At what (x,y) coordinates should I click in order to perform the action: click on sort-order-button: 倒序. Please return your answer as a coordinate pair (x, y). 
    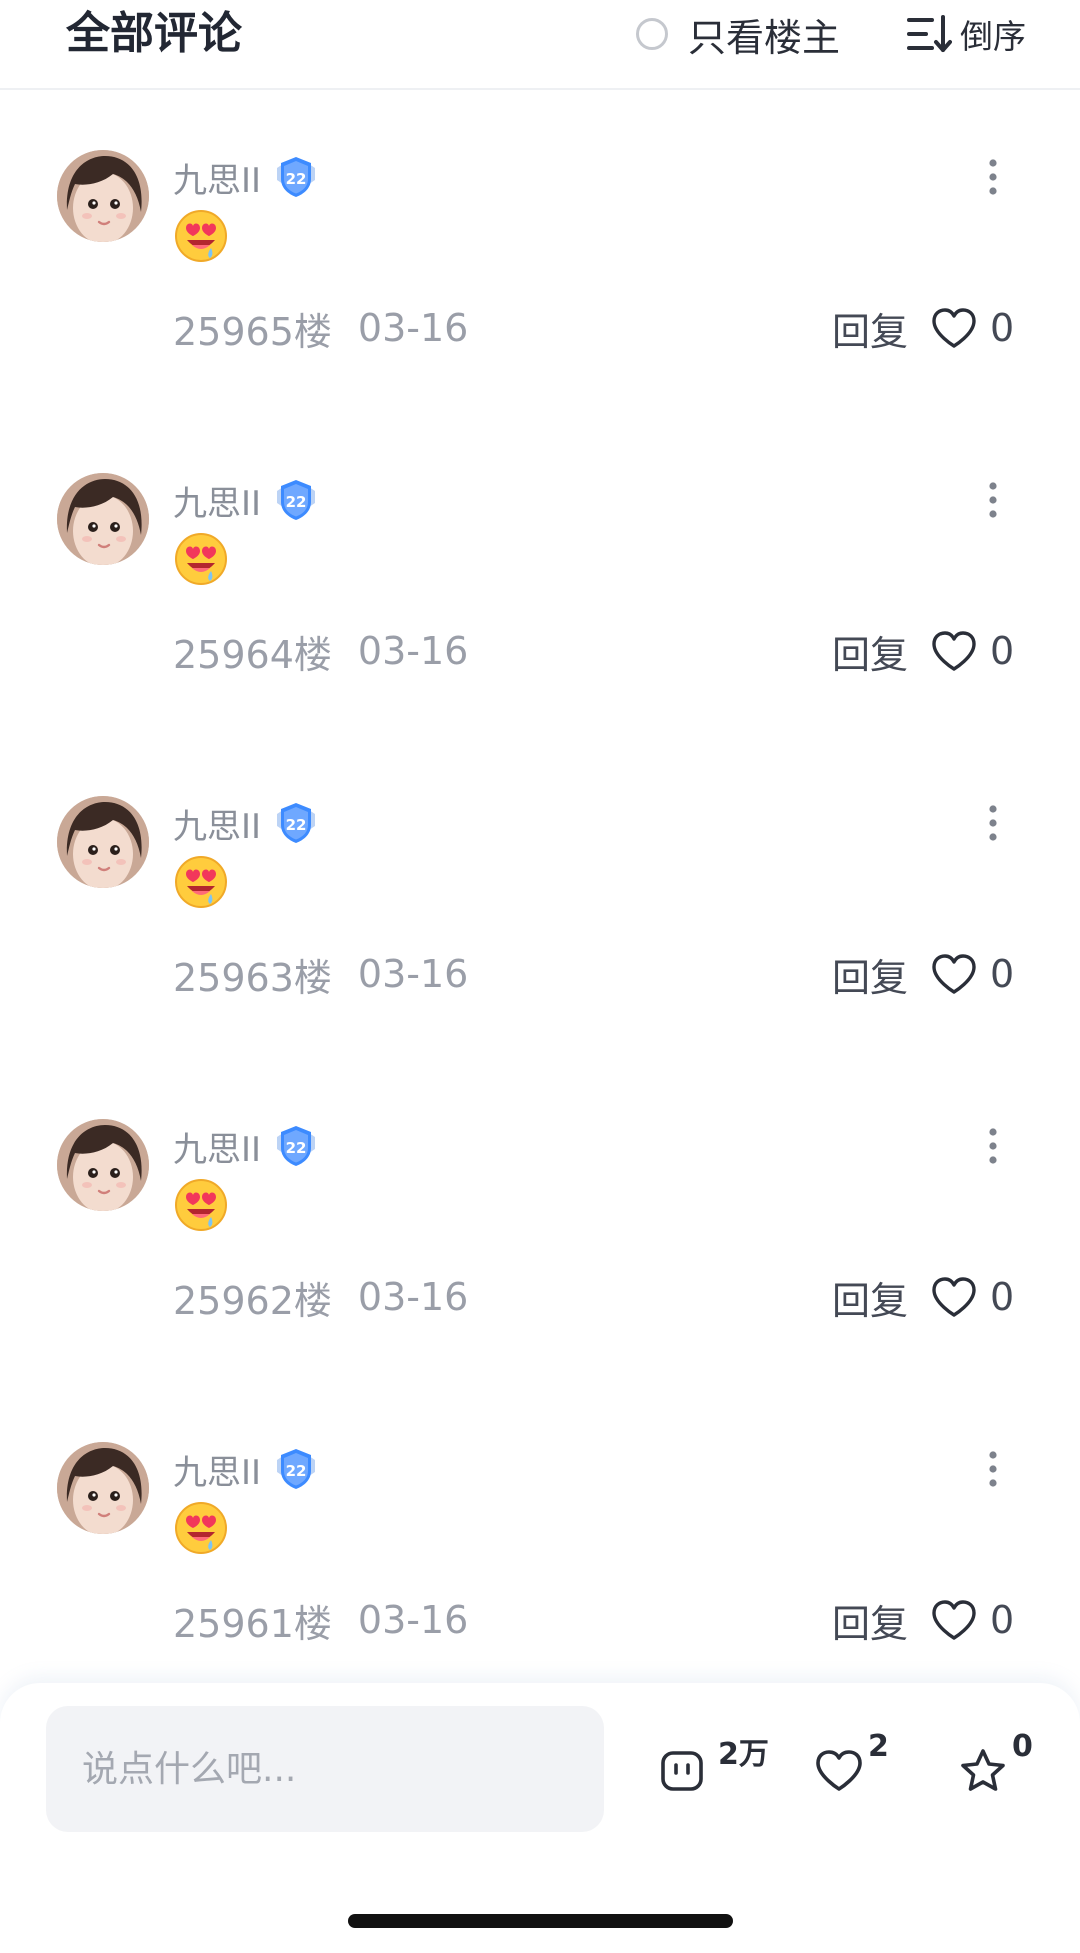
    Looking at the image, I should click on (966, 34).